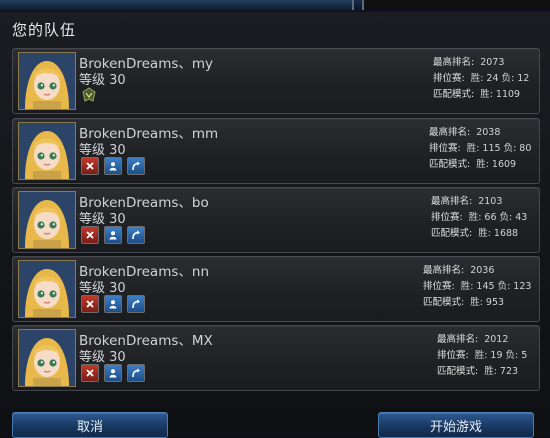 The width and height of the screenshot is (550, 438). Describe the element at coordinates (44, 30) in the screenshot. I see `panel-title: 您的队伍` at that location.